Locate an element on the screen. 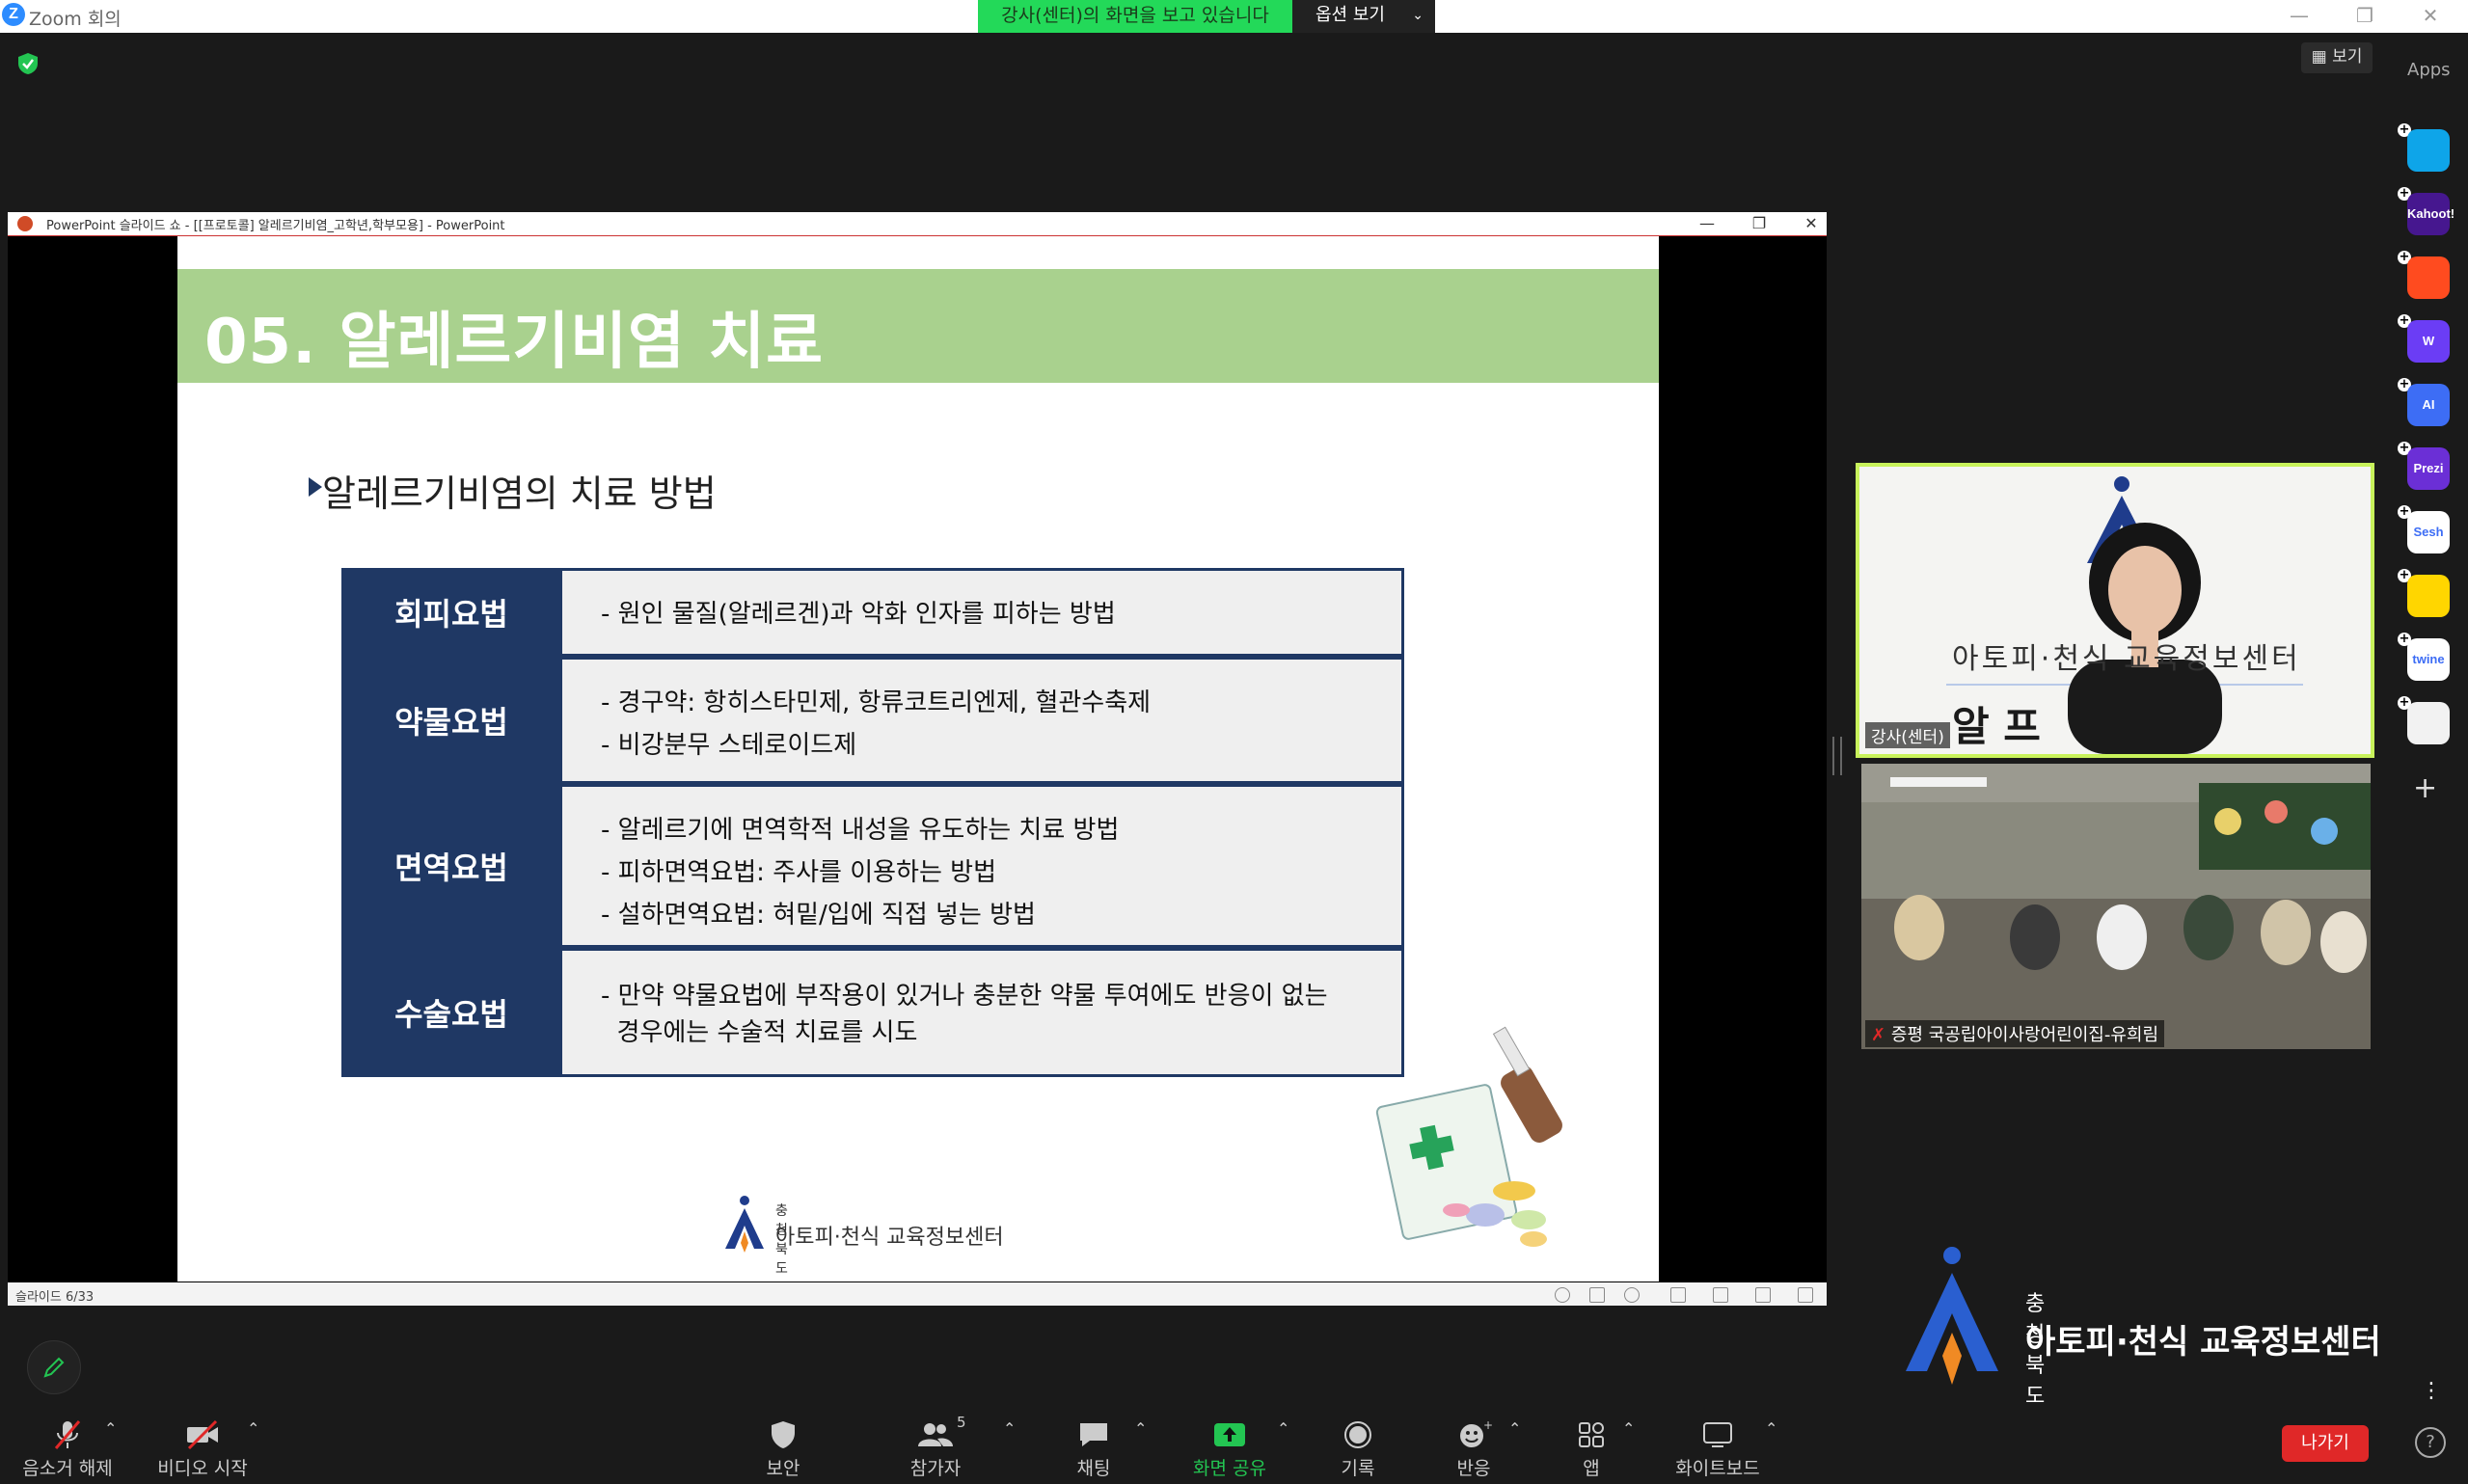  share-screen-label: 화면 공유 is located at coordinates (1229, 1468).